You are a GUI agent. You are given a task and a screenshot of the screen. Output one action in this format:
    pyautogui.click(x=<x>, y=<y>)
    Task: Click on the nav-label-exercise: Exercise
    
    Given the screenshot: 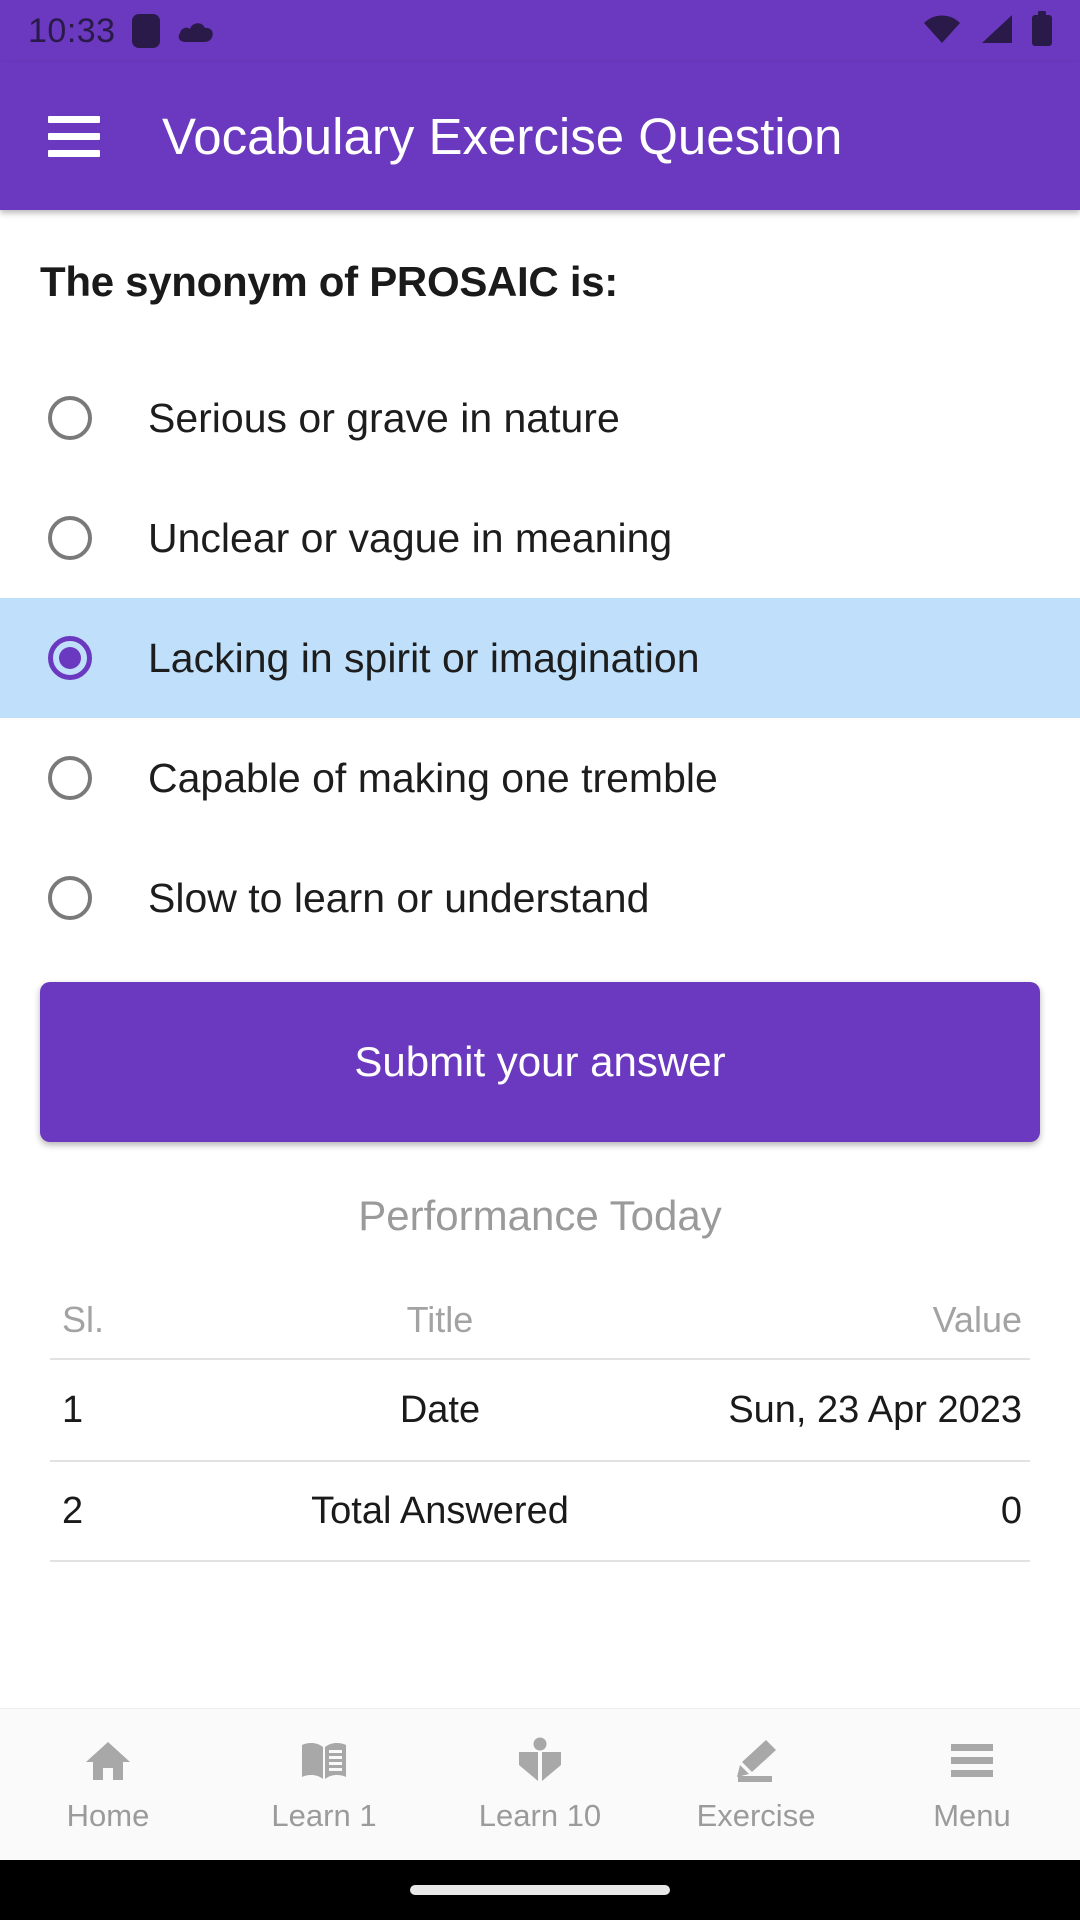 What is the action you would take?
    pyautogui.click(x=756, y=1815)
    